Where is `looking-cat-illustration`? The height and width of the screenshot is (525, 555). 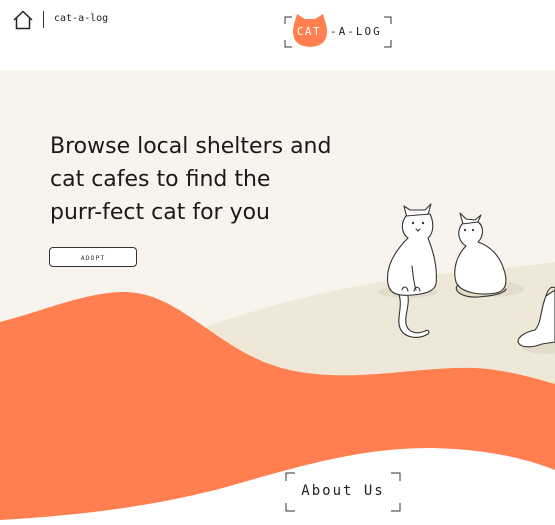
looking-cat-illustration is located at coordinates (480, 255).